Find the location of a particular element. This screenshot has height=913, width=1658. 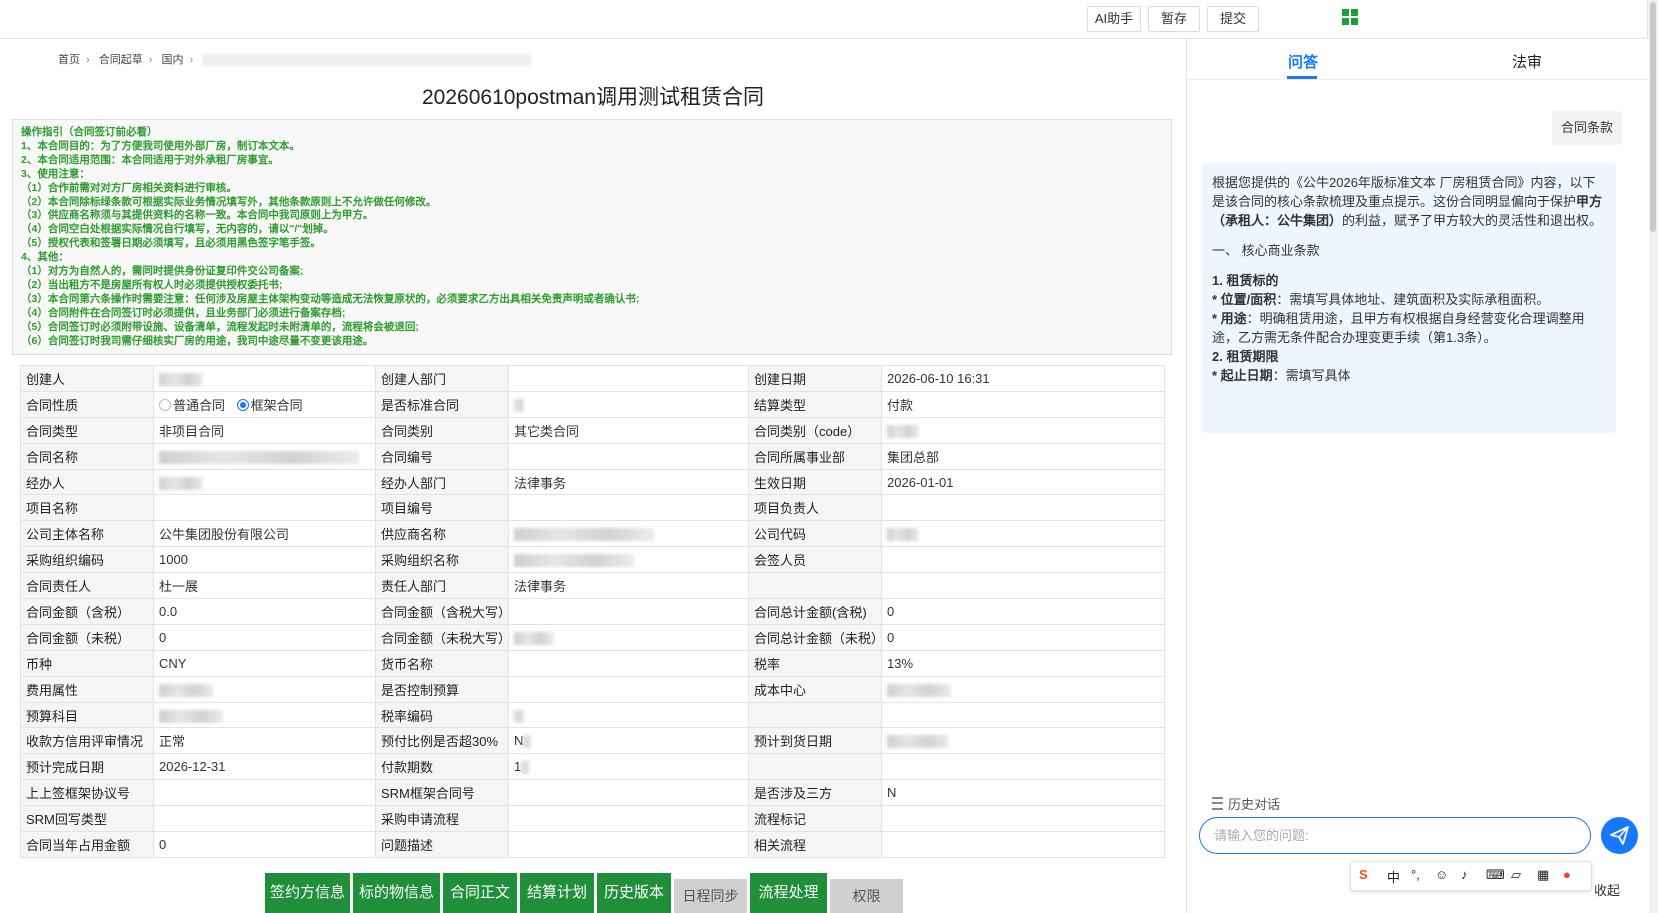

table-row: 币种 CNY 货币名称 税率 13% is located at coordinates (592, 663).